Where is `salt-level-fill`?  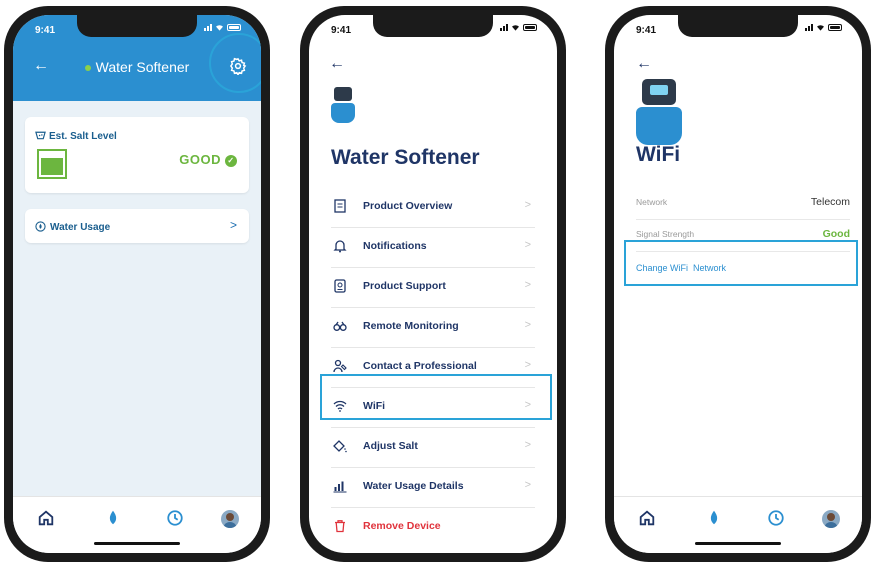
salt-level-fill is located at coordinates (52, 166).